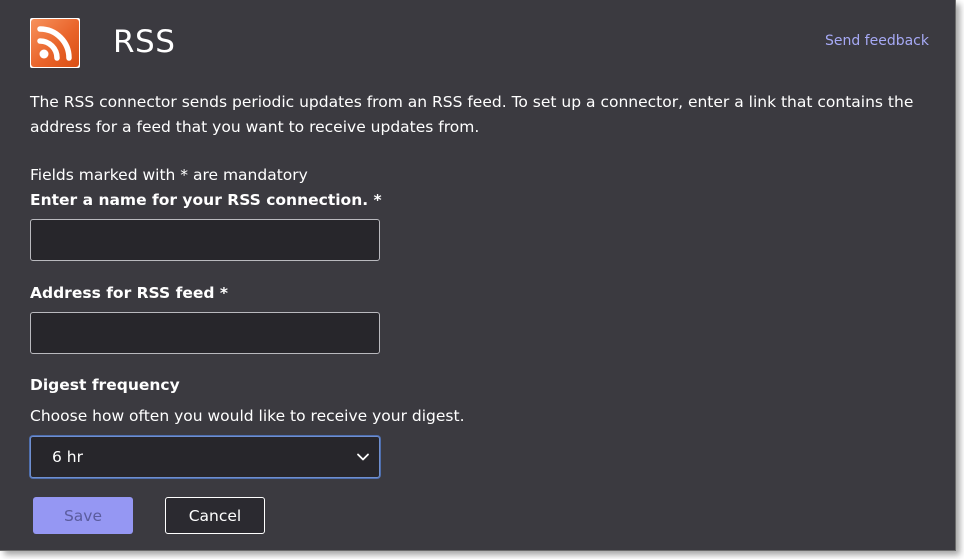 The image size is (964, 559). What do you see at coordinates (215, 515) in the screenshot?
I see `cancel-button: Cancel` at bounding box center [215, 515].